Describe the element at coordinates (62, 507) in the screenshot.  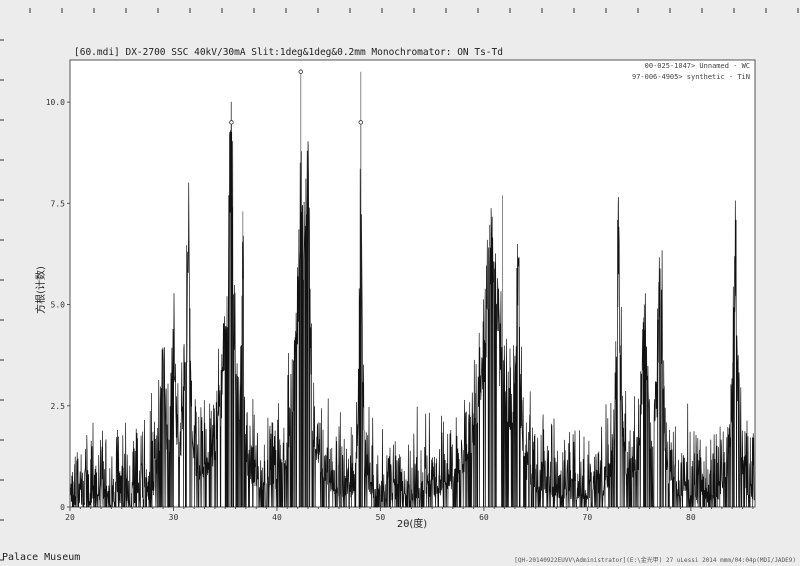
I see `y-tick-label: 0` at that location.